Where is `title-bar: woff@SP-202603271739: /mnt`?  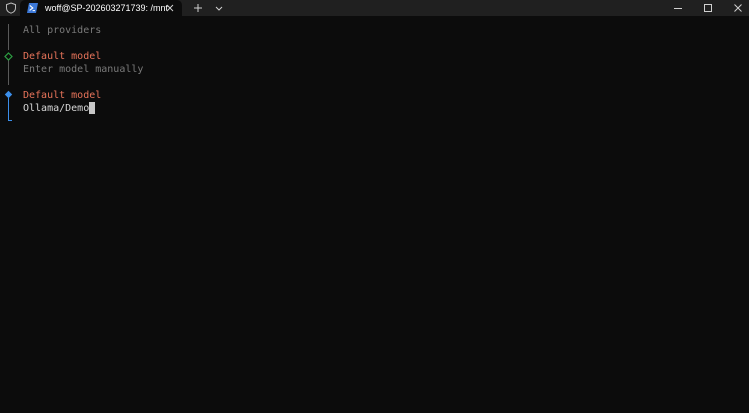 title-bar: woff@SP-202603271739: /mnt is located at coordinates (374, 8).